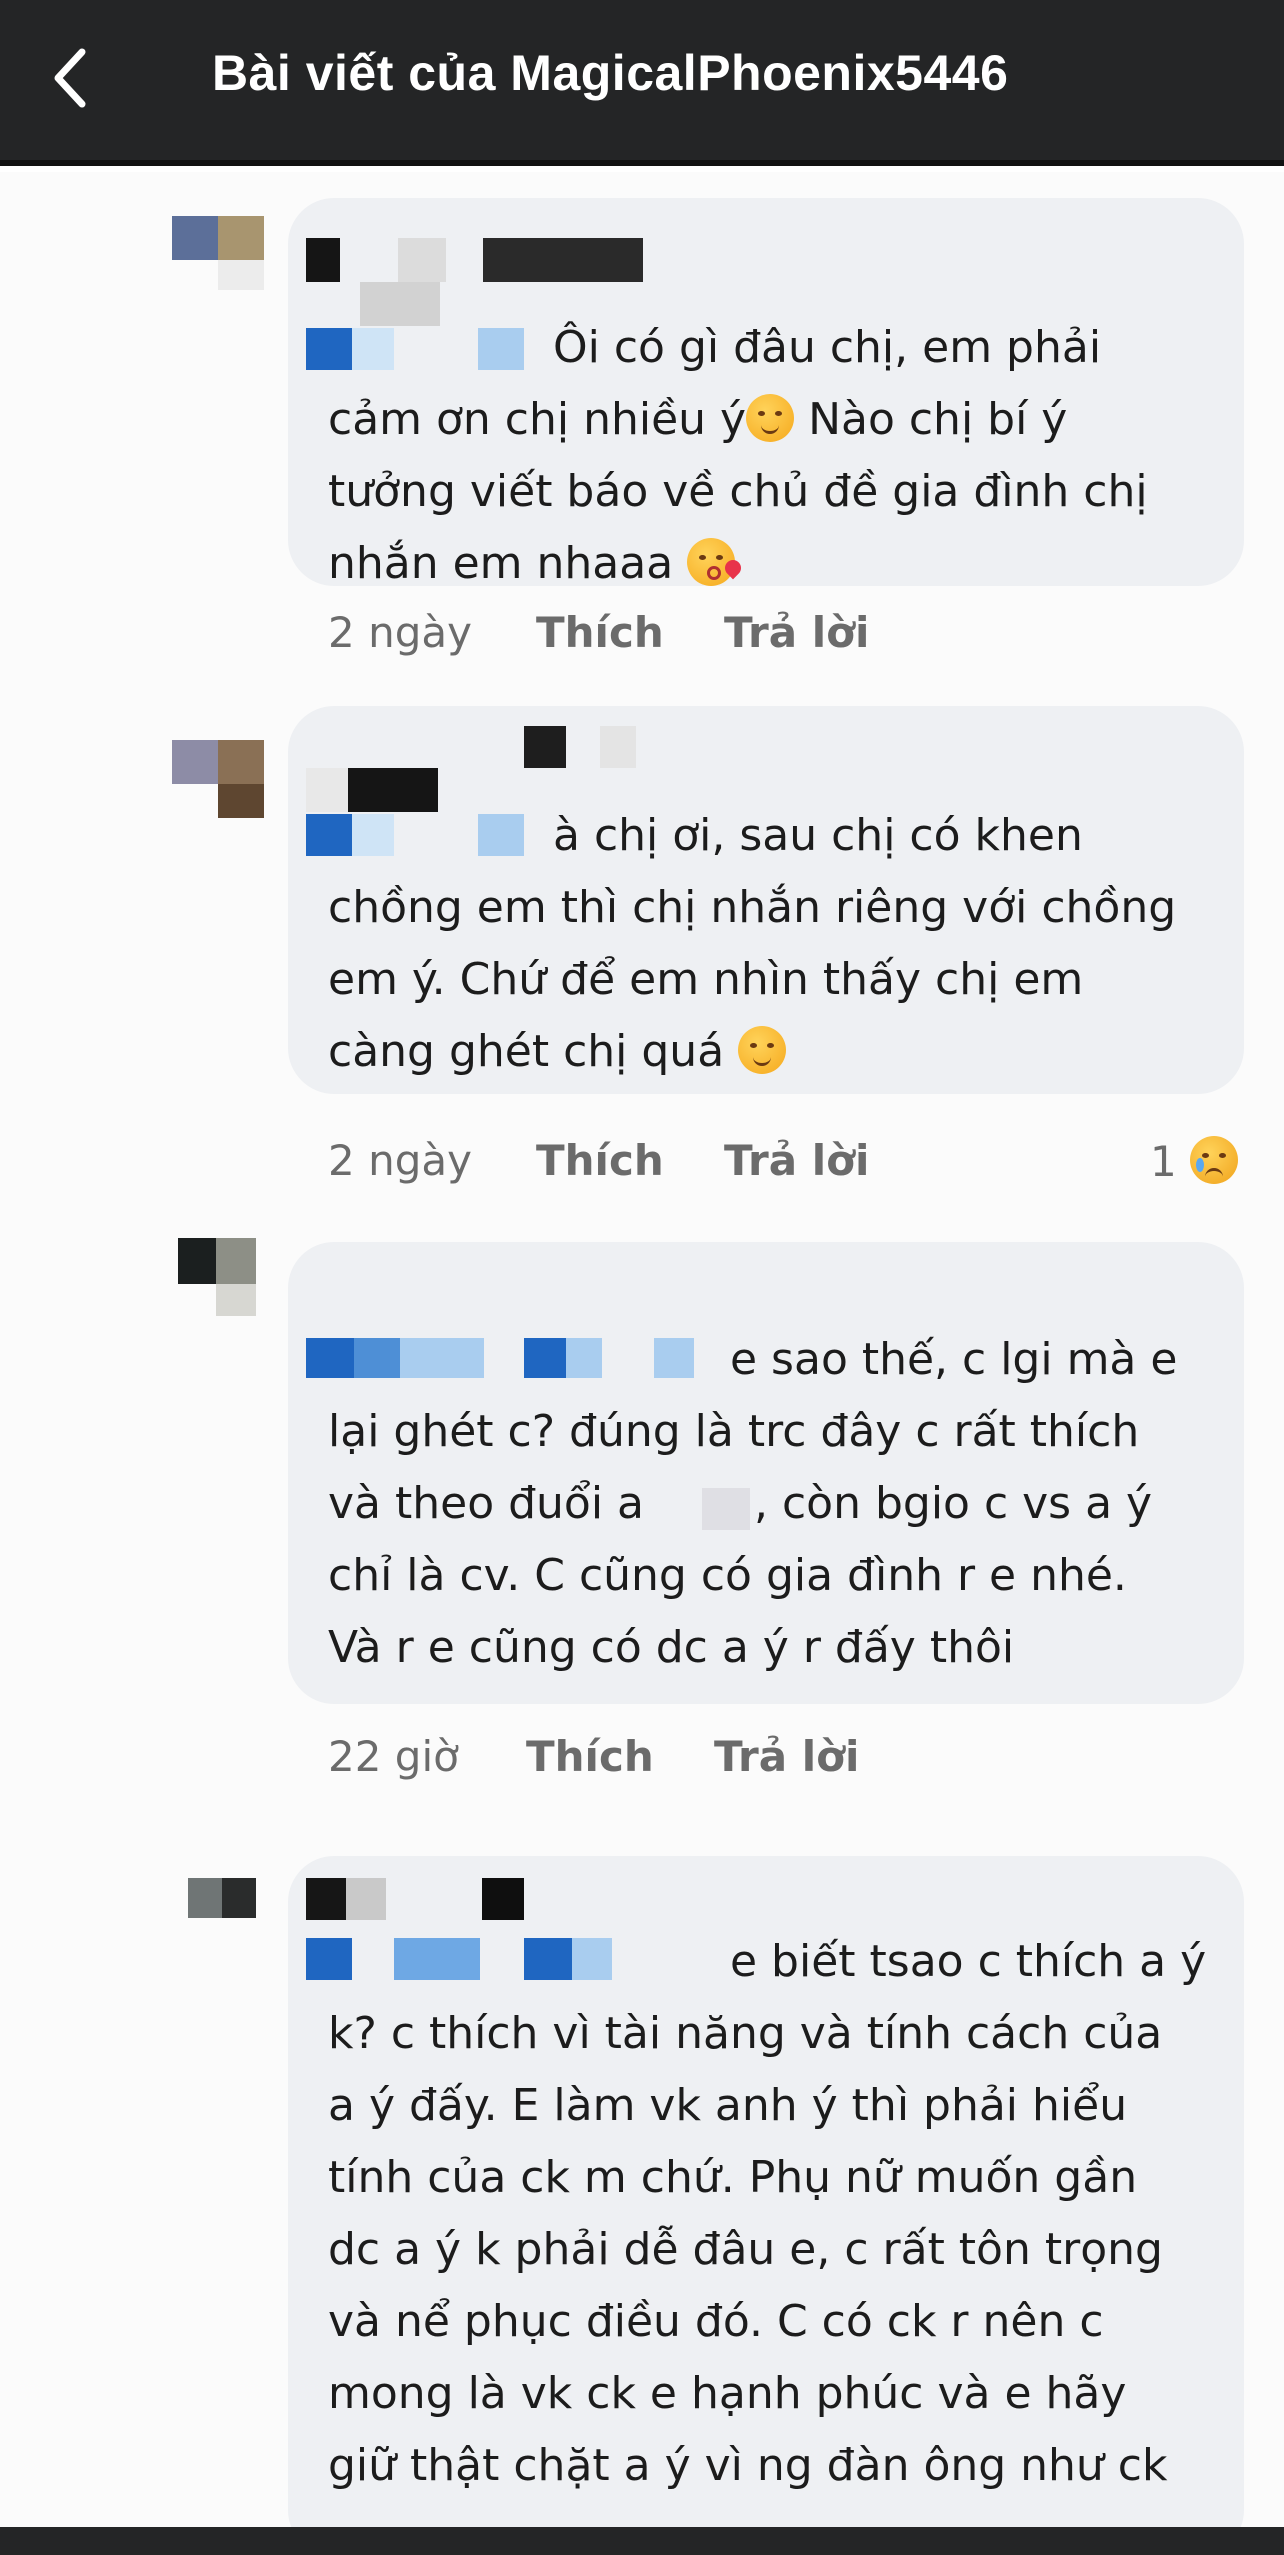 This screenshot has height=2555, width=1284. What do you see at coordinates (733, 2177) in the screenshot?
I see `comment-text-line: tính của ck m chứ. Phụ nữ muốn gần` at bounding box center [733, 2177].